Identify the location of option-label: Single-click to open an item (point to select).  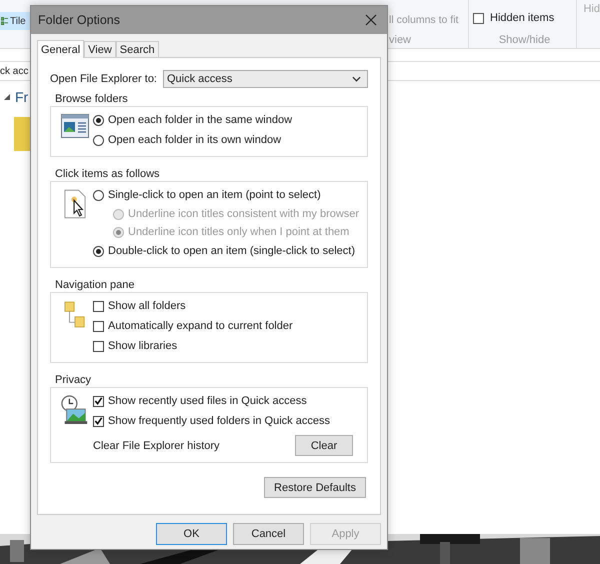
(214, 195).